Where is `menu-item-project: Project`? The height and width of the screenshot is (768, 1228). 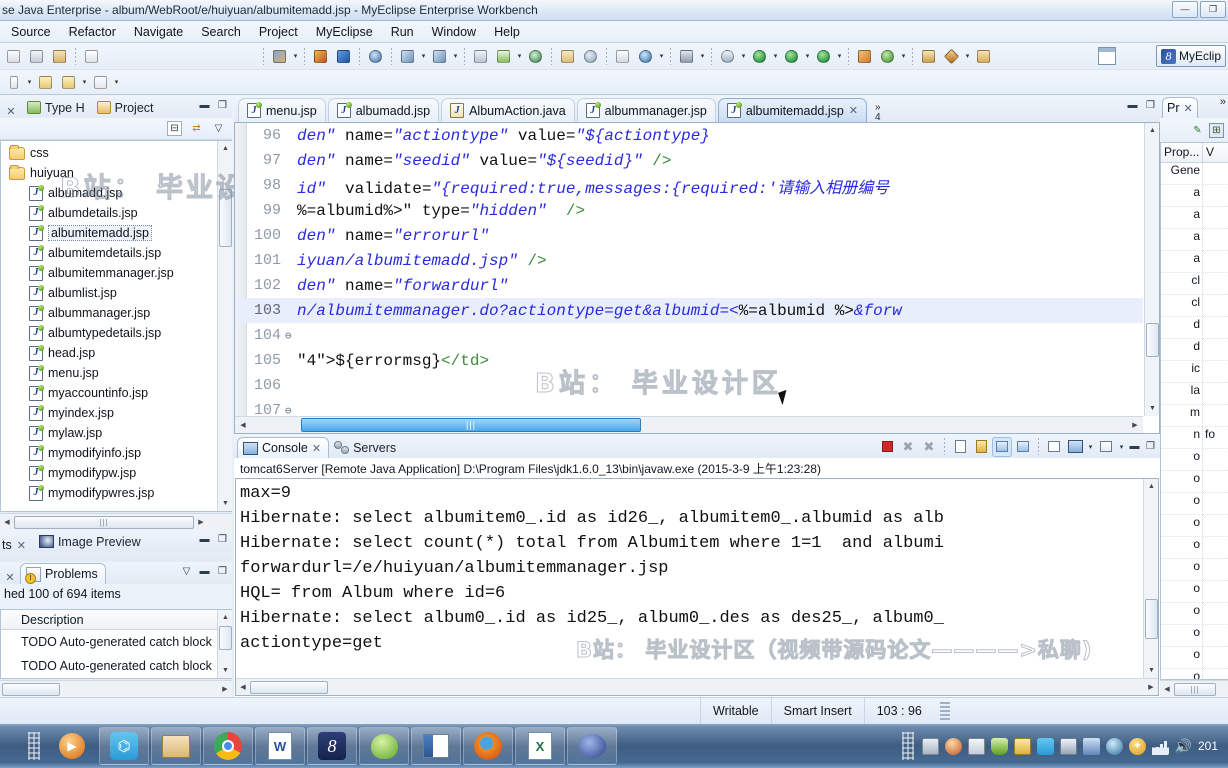
menu-item-project: Project is located at coordinates (278, 32).